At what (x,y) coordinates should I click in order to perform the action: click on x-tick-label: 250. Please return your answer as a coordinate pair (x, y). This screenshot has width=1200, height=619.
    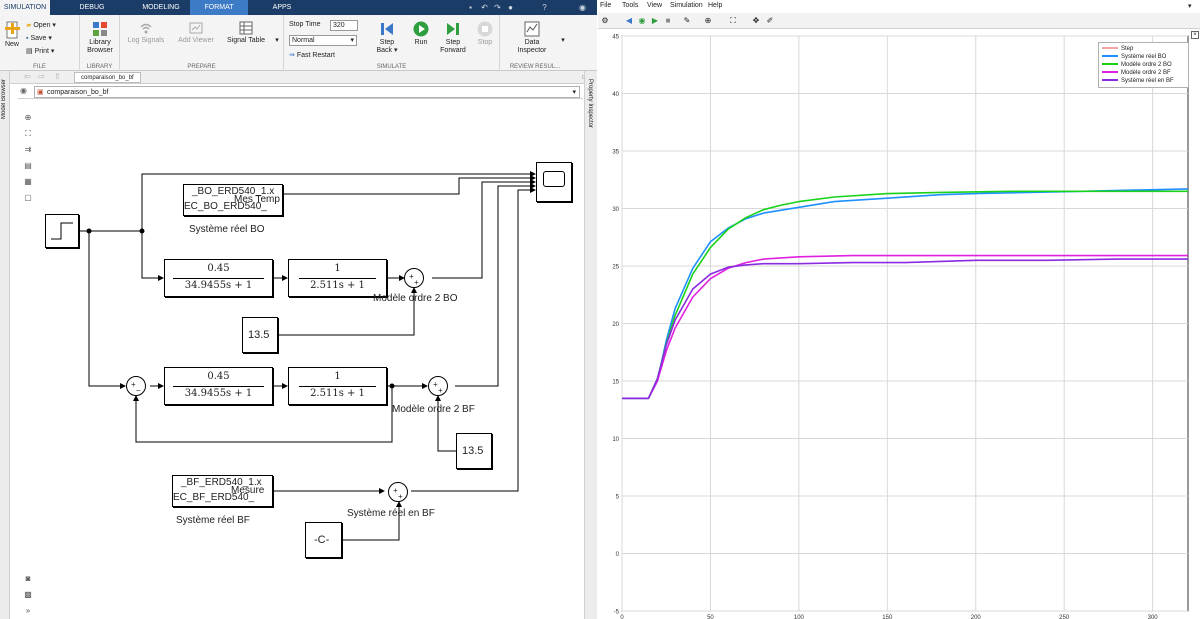
    Looking at the image, I should click on (1064, 617).